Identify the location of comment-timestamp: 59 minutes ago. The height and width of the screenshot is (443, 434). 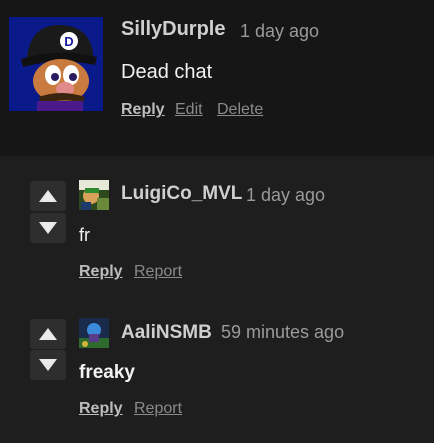
(283, 332).